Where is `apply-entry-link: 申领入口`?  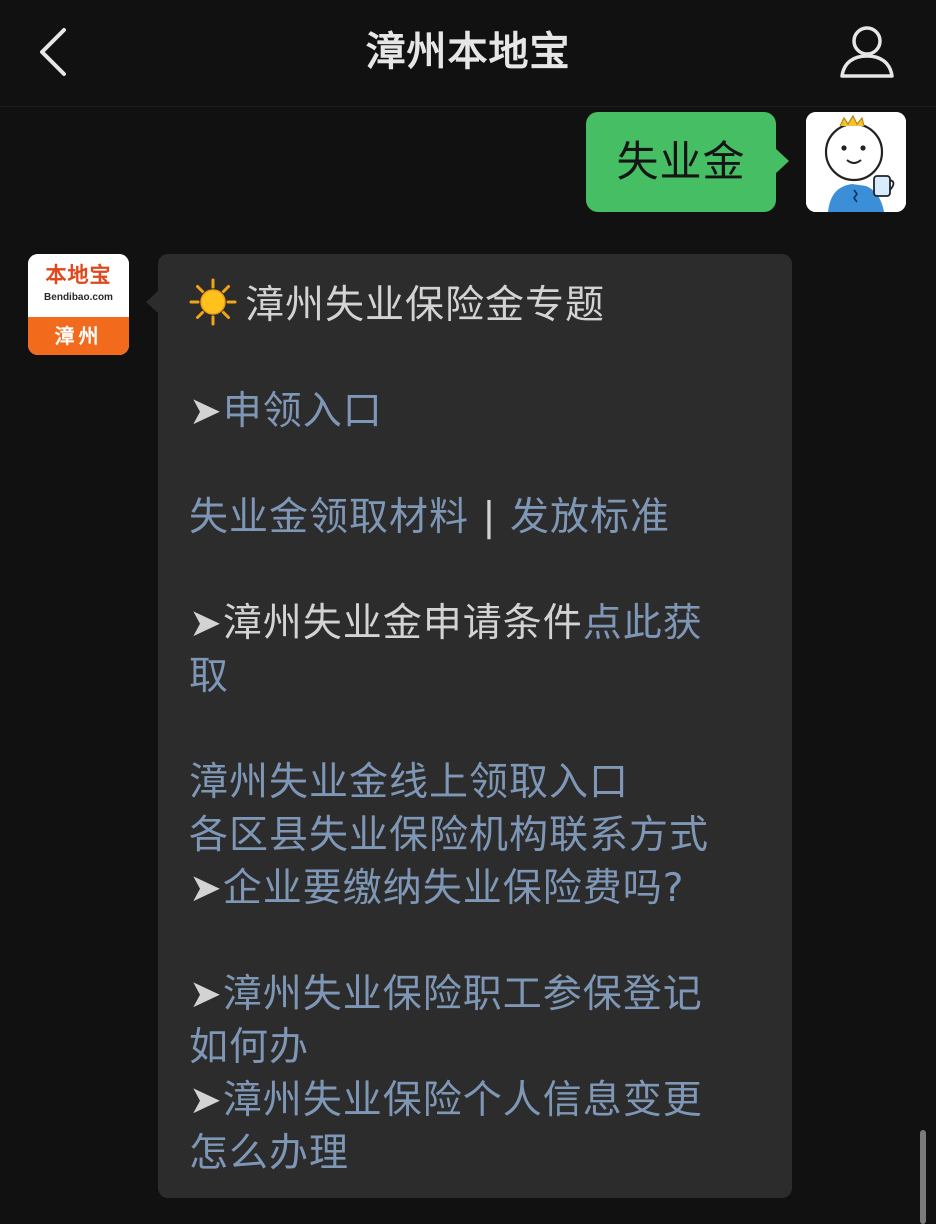
apply-entry-link: 申领入口 is located at coordinates (303, 411).